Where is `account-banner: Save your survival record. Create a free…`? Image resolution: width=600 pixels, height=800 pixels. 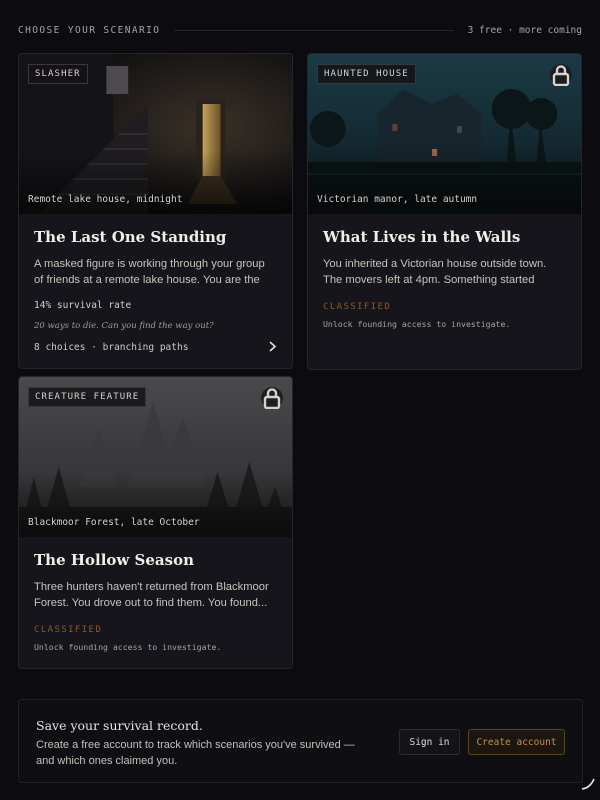
account-banner: Save your survival record. Create a free… is located at coordinates (300, 741).